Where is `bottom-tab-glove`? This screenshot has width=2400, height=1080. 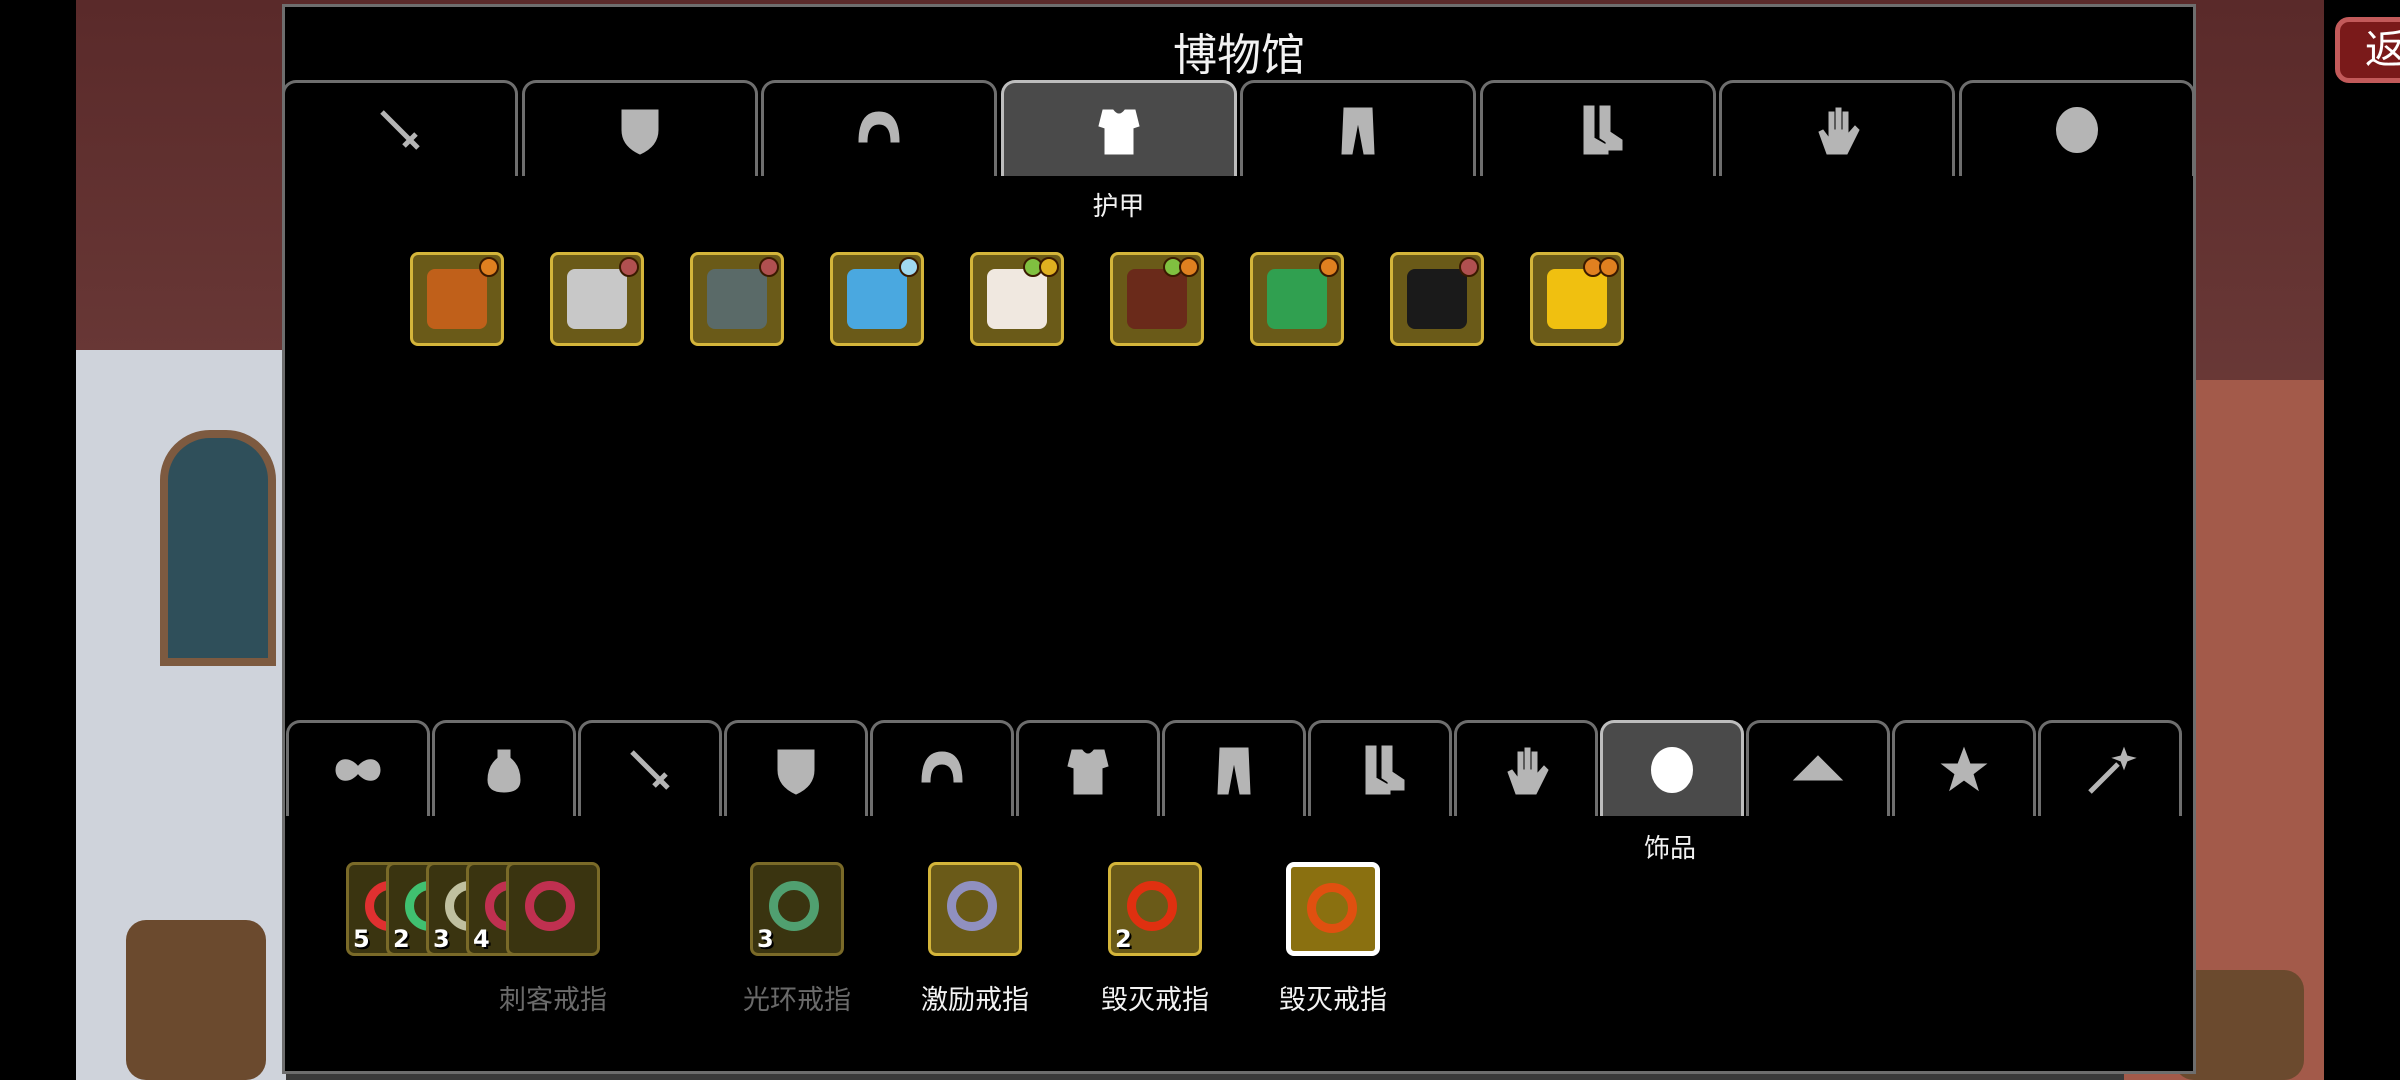 bottom-tab-glove is located at coordinates (1526, 768).